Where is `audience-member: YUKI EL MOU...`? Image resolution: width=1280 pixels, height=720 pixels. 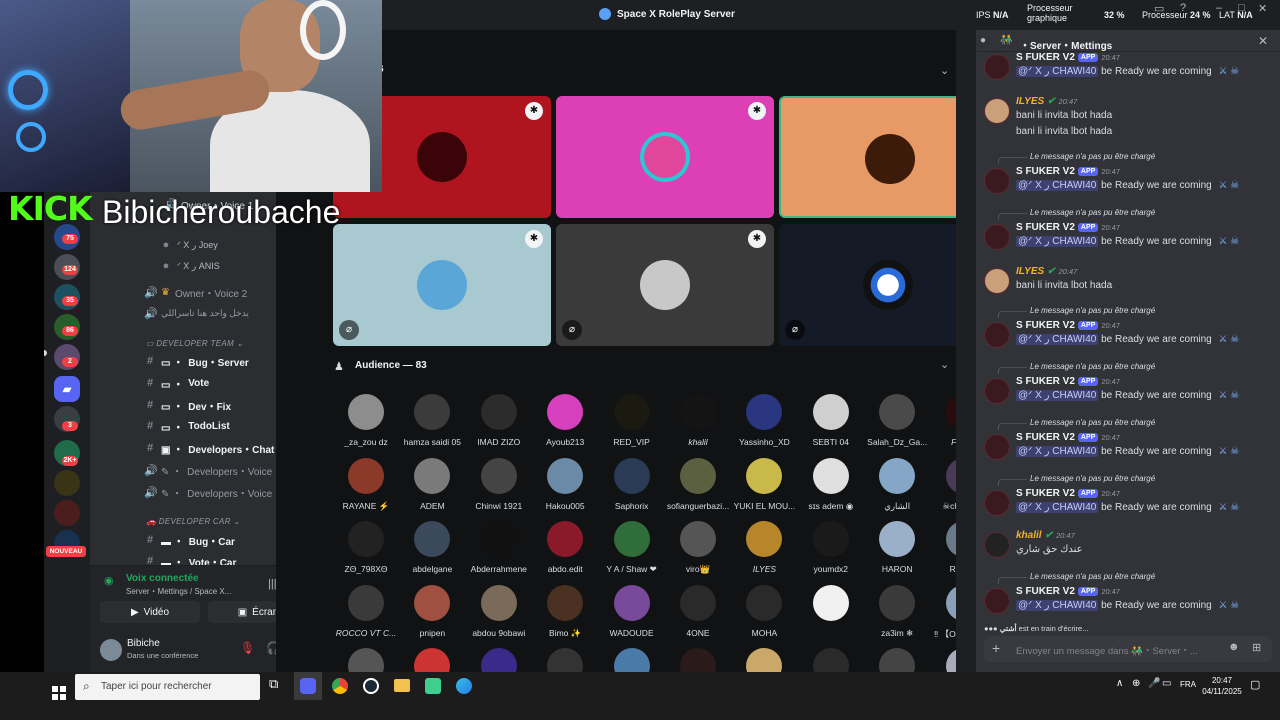 audience-member: YUKI EL MOU... is located at coordinates (764, 488).